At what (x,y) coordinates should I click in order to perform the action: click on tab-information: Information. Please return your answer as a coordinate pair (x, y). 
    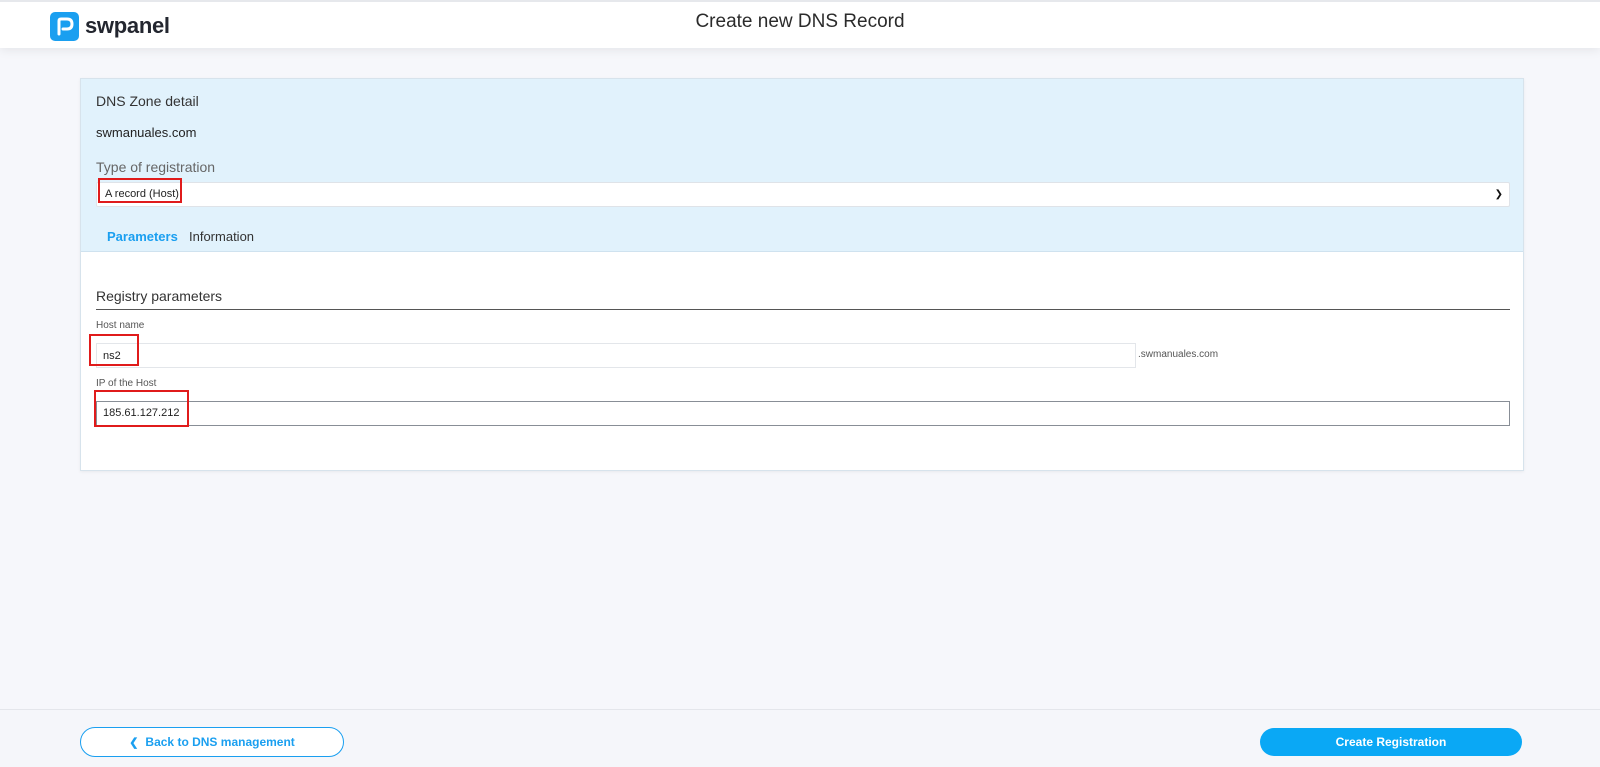
    Looking at the image, I should click on (221, 236).